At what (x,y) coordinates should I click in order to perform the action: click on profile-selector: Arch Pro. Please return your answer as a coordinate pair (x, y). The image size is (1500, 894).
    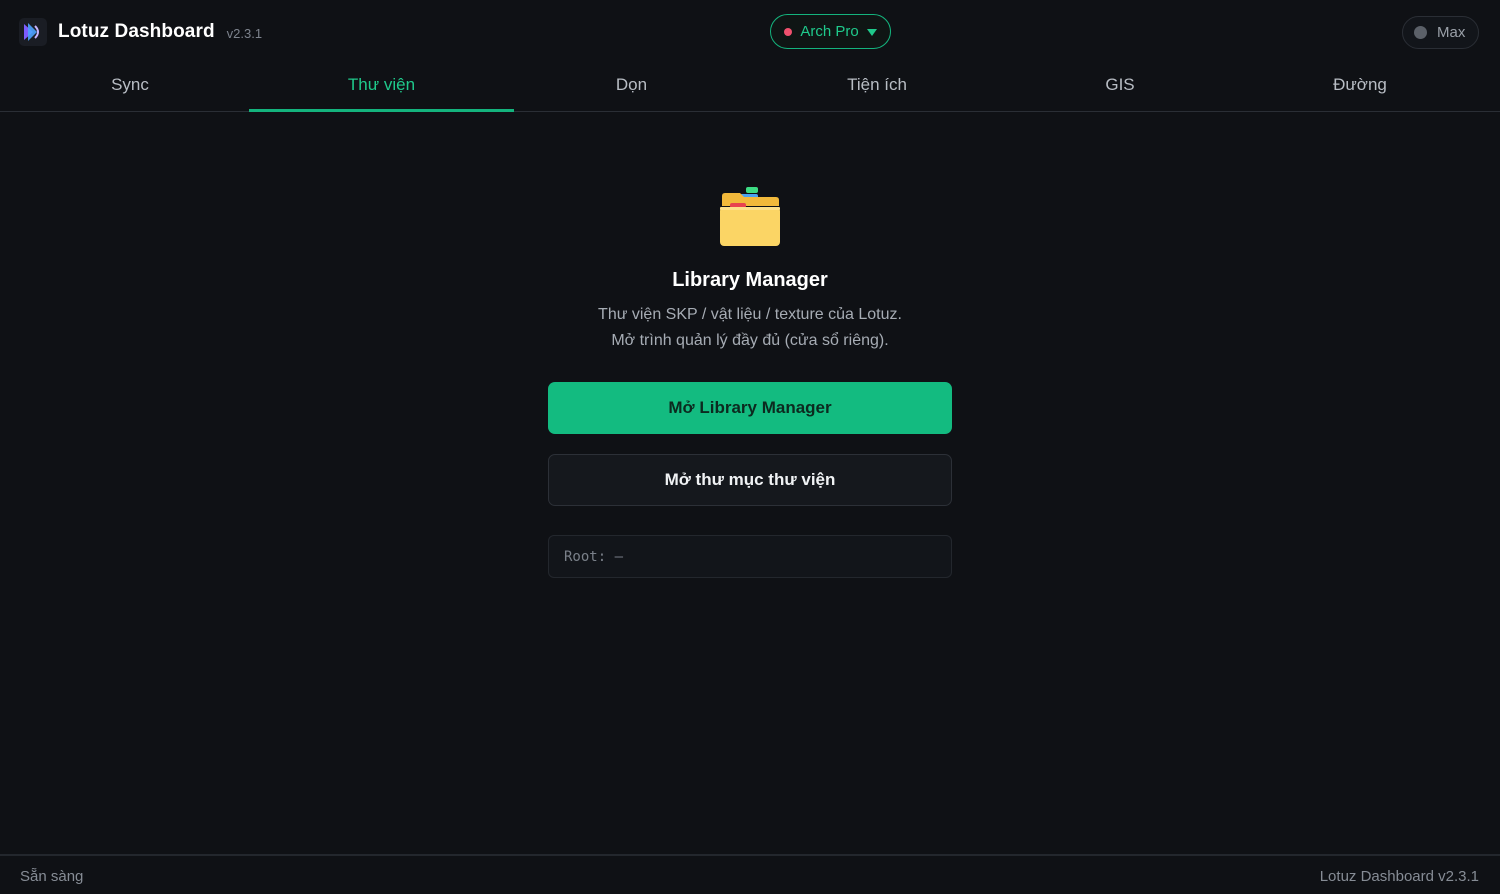
    Looking at the image, I should click on (830, 31).